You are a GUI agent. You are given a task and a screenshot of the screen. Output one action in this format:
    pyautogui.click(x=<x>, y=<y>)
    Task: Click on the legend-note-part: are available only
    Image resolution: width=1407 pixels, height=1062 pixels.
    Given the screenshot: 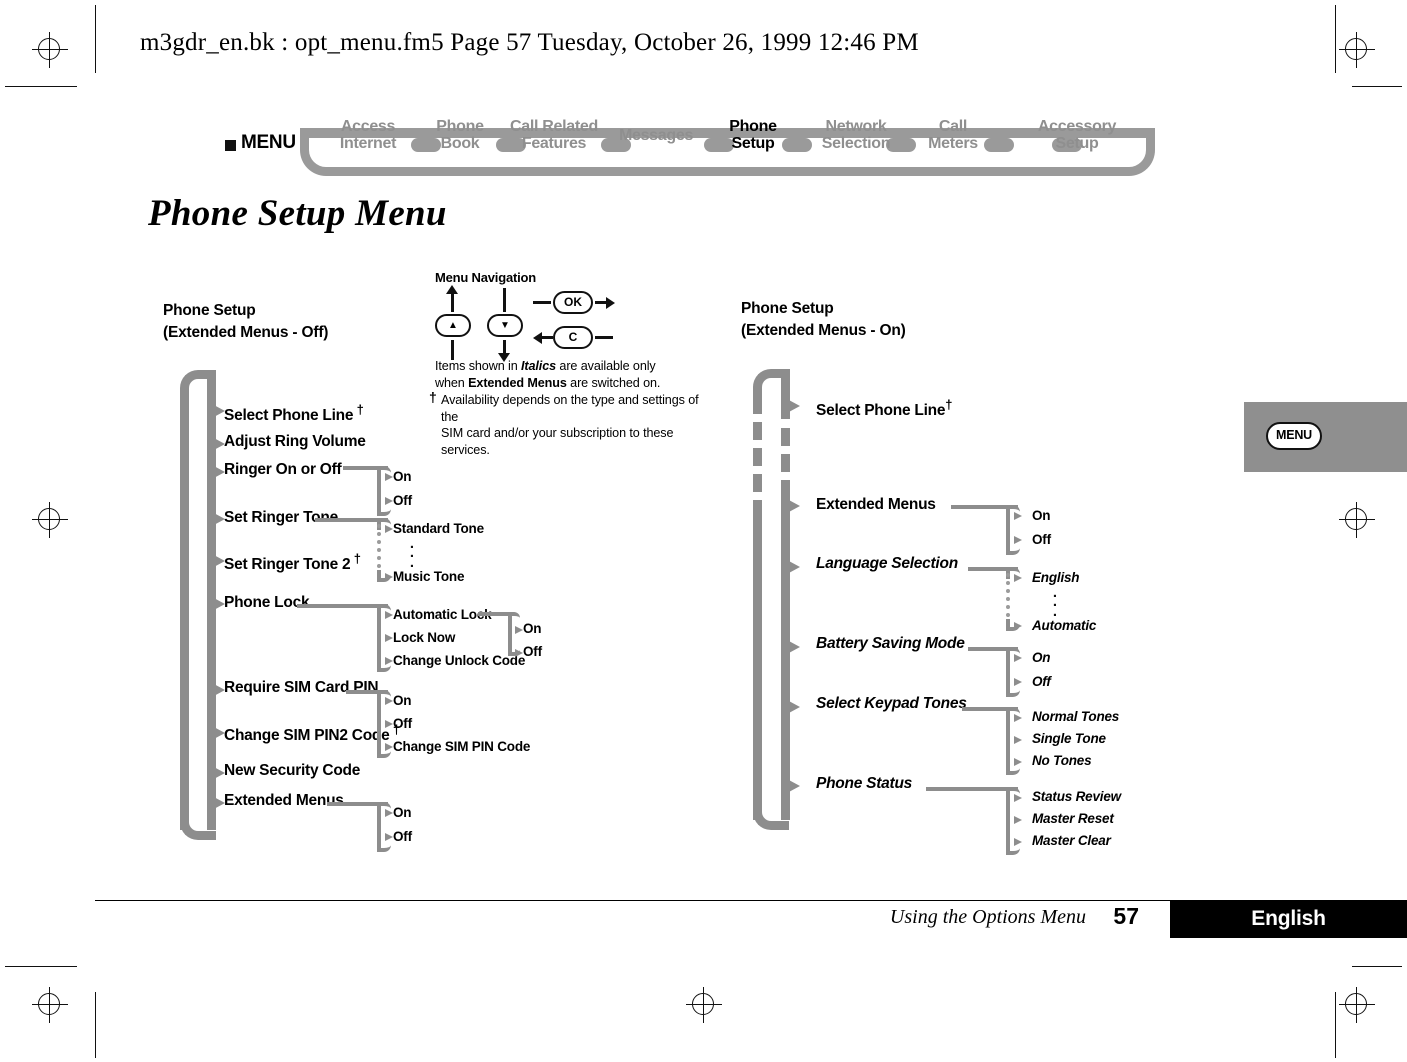 What is the action you would take?
    pyautogui.click(x=606, y=366)
    